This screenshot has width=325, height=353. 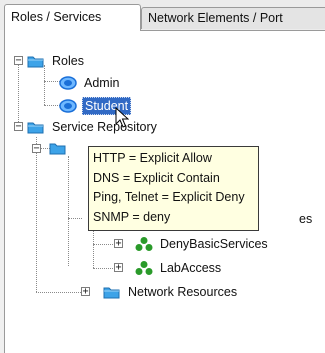 What do you see at coordinates (191, 268) in the screenshot?
I see `tree-node-label: LabAccess` at bounding box center [191, 268].